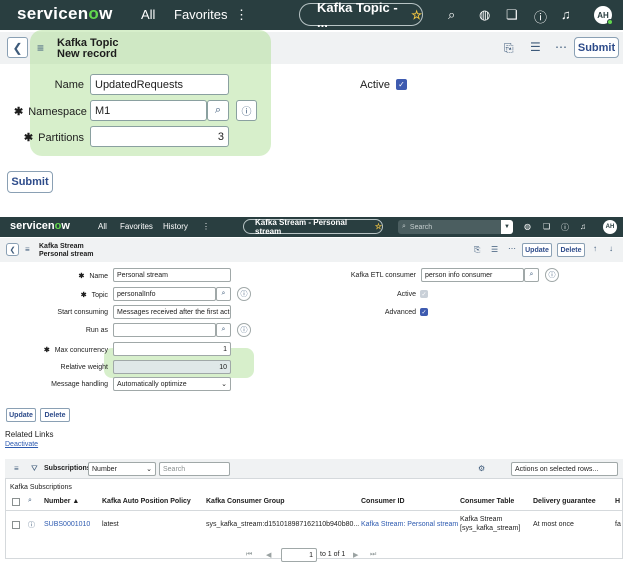  Describe the element at coordinates (200, 14) in the screenshot. I see `nav-favorites: Favorites` at that location.